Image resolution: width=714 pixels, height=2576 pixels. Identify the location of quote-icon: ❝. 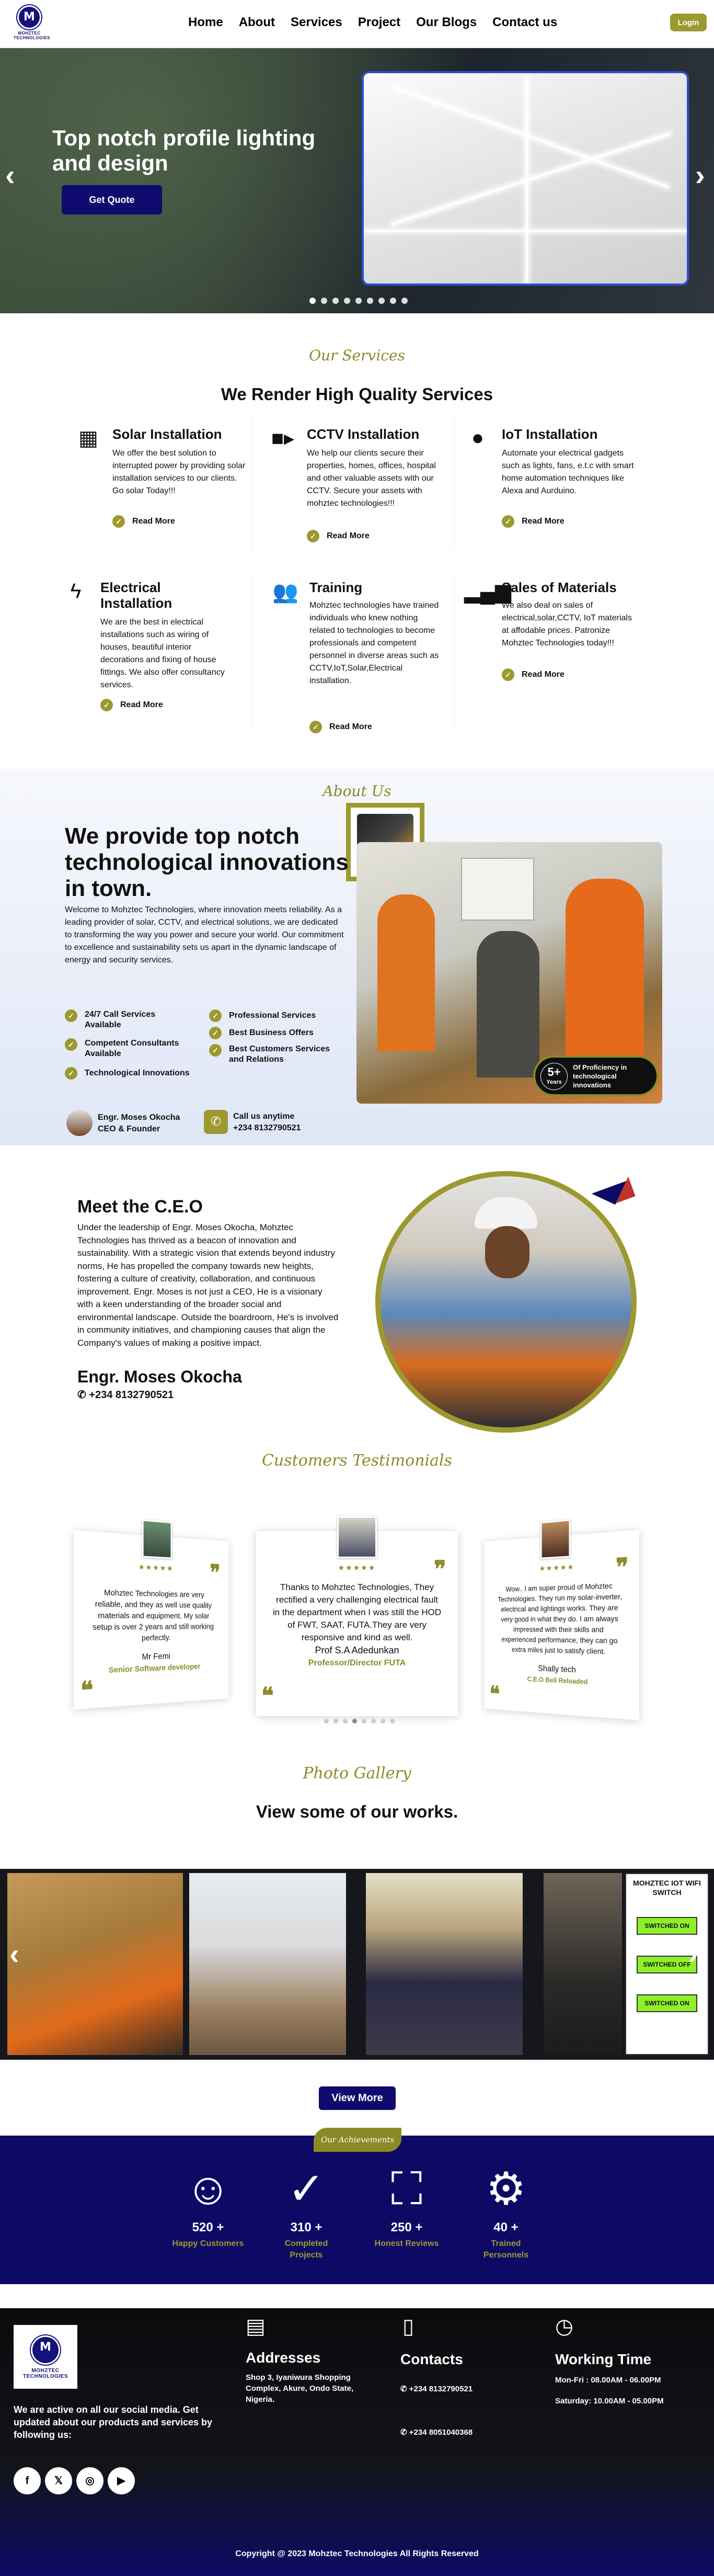
(268, 1696).